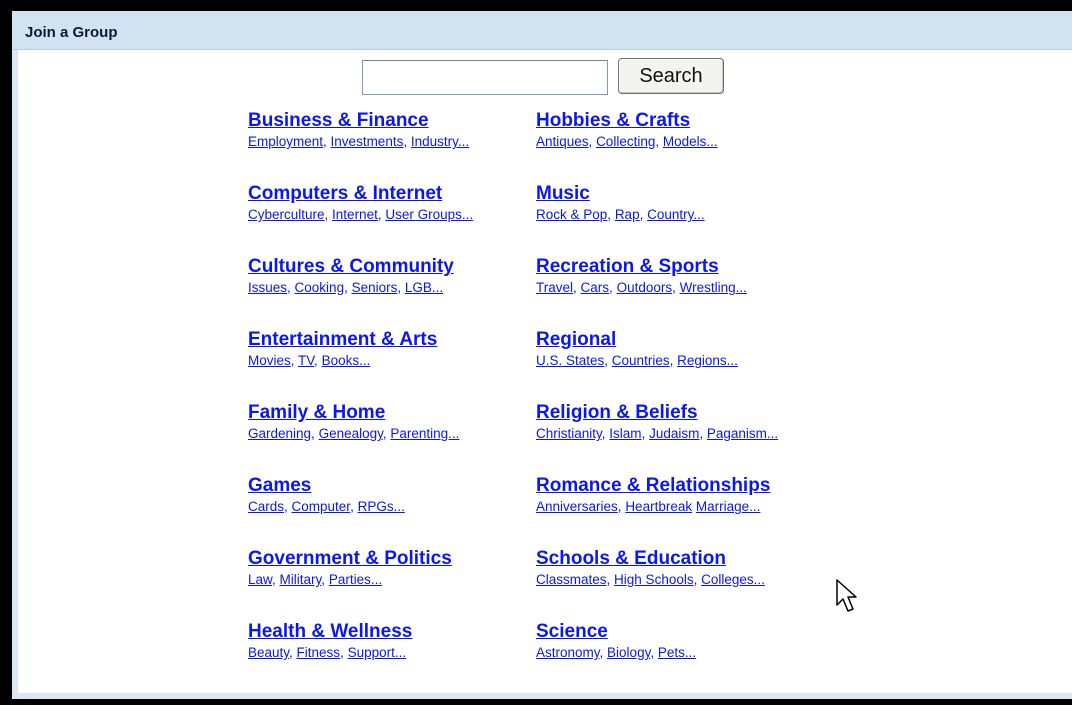 The image size is (1072, 705). I want to click on subcategory-link: U.S. States, so click(570, 360).